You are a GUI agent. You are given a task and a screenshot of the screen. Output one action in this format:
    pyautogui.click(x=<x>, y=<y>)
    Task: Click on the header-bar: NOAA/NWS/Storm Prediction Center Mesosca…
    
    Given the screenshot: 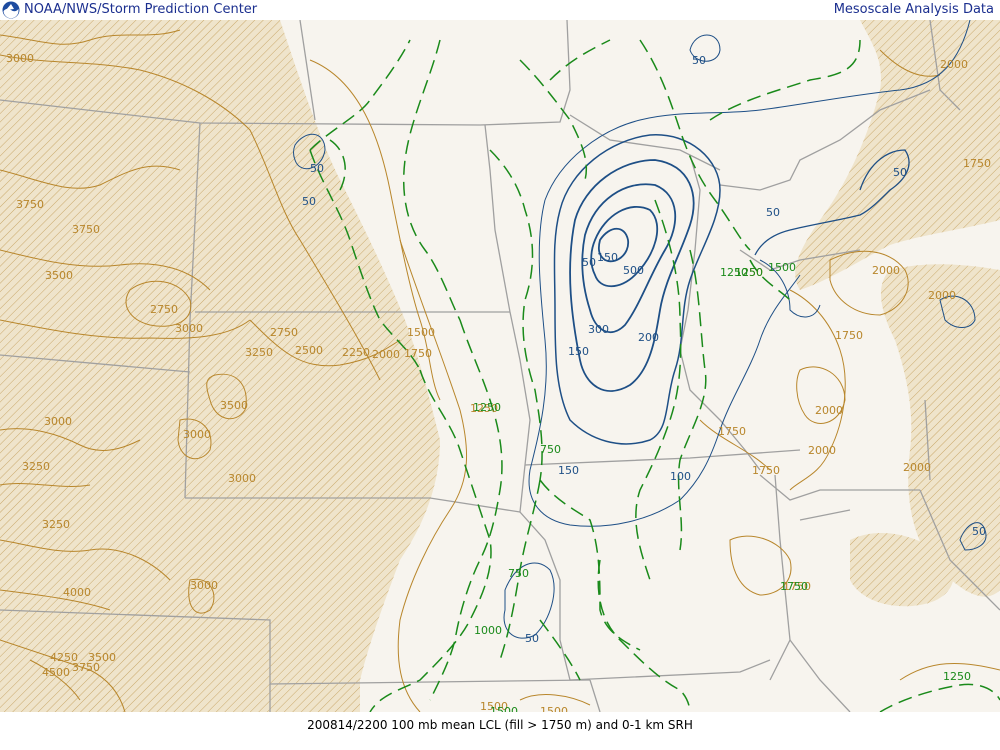 What is the action you would take?
    pyautogui.click(x=500, y=10)
    